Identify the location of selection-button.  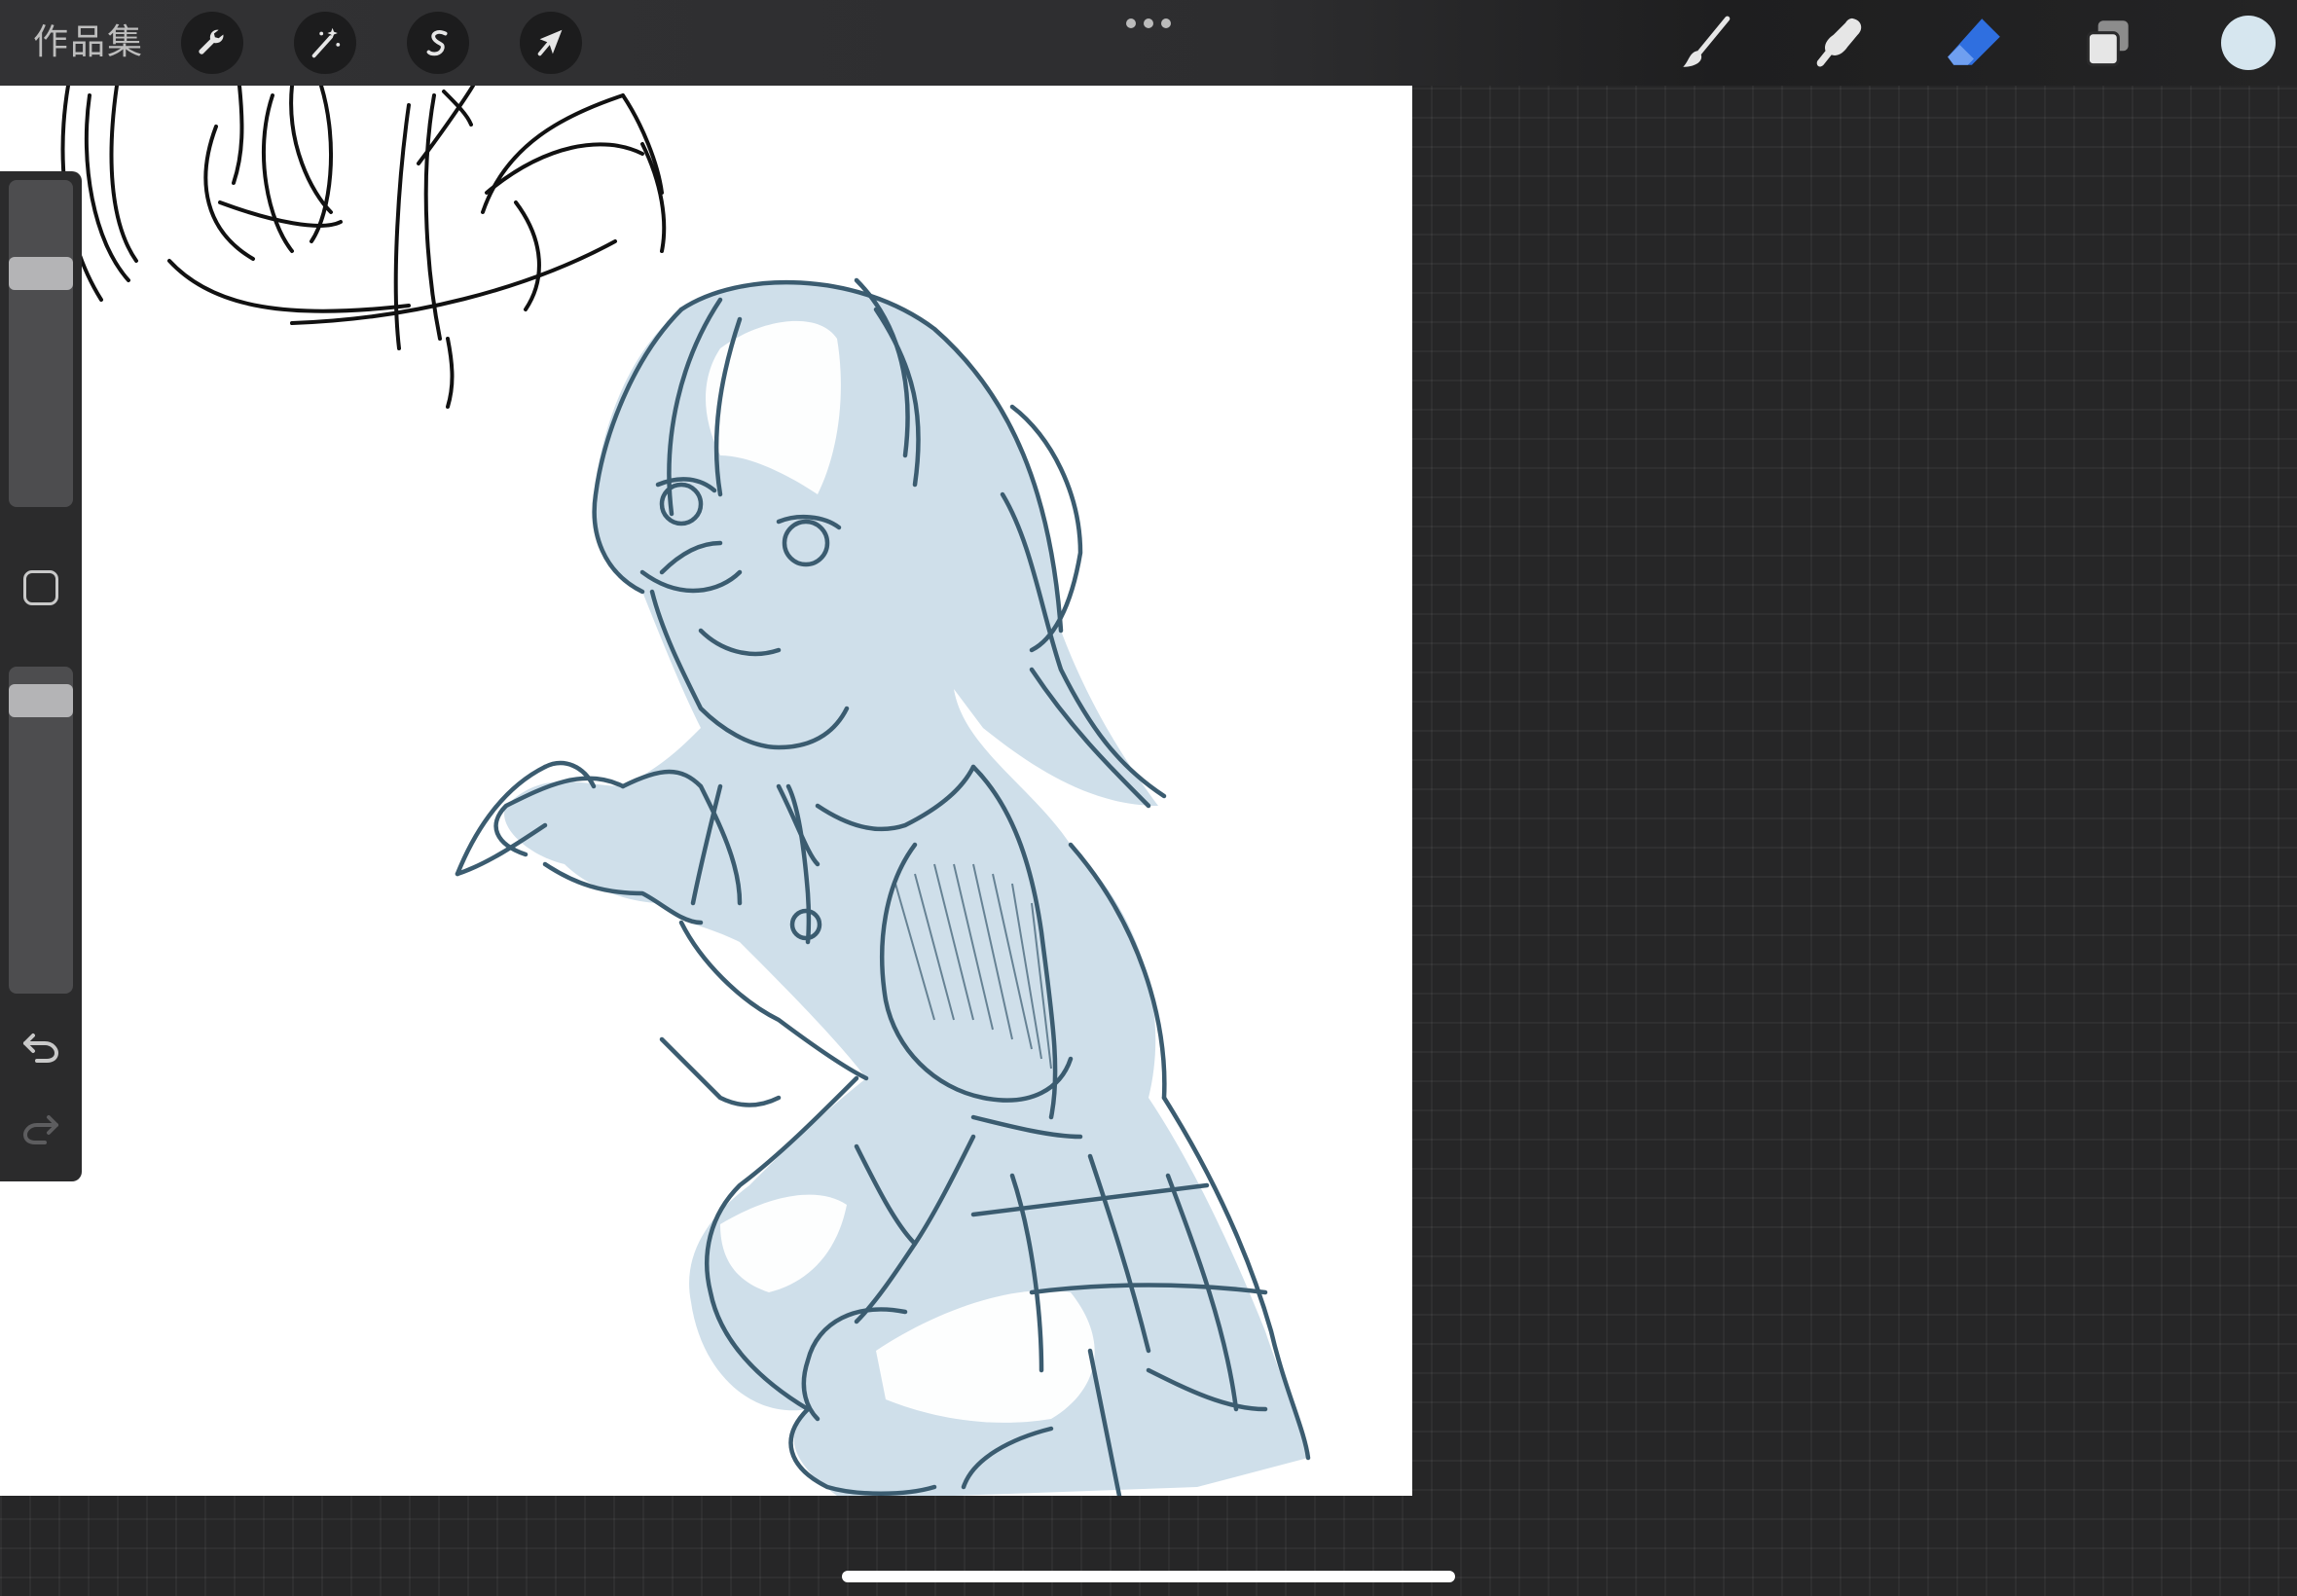
(438, 43).